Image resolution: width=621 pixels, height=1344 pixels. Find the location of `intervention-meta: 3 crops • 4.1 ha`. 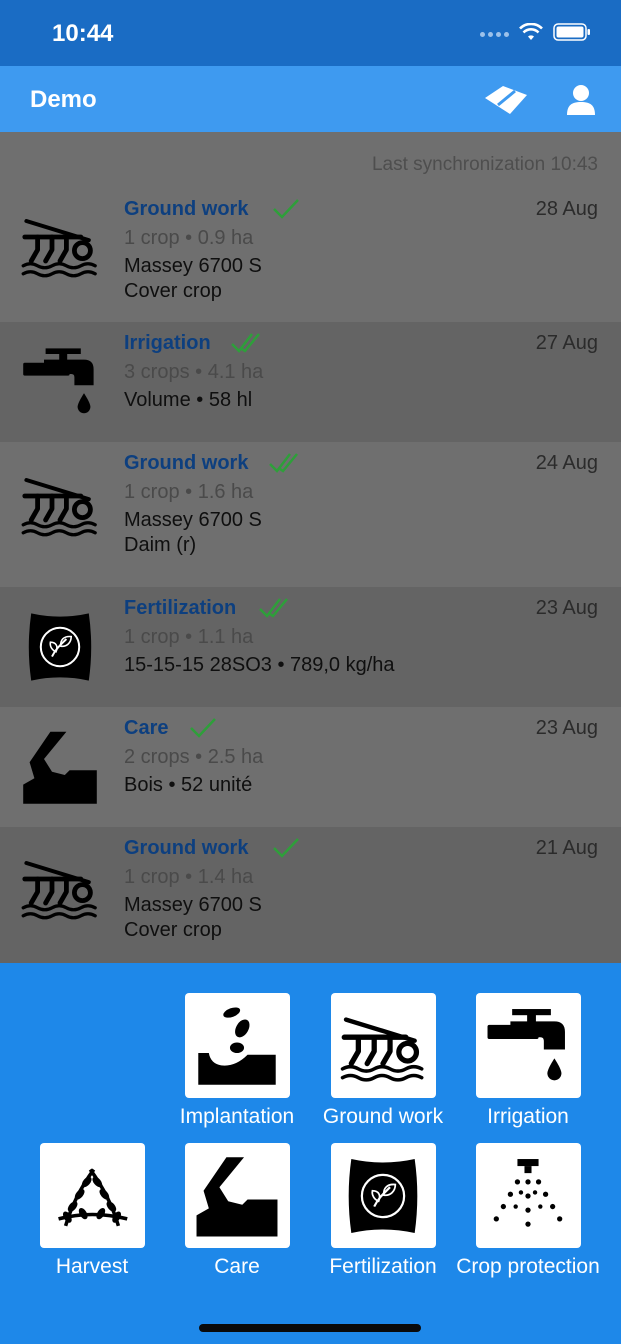

intervention-meta: 3 crops • 4.1 ha is located at coordinates (194, 372).